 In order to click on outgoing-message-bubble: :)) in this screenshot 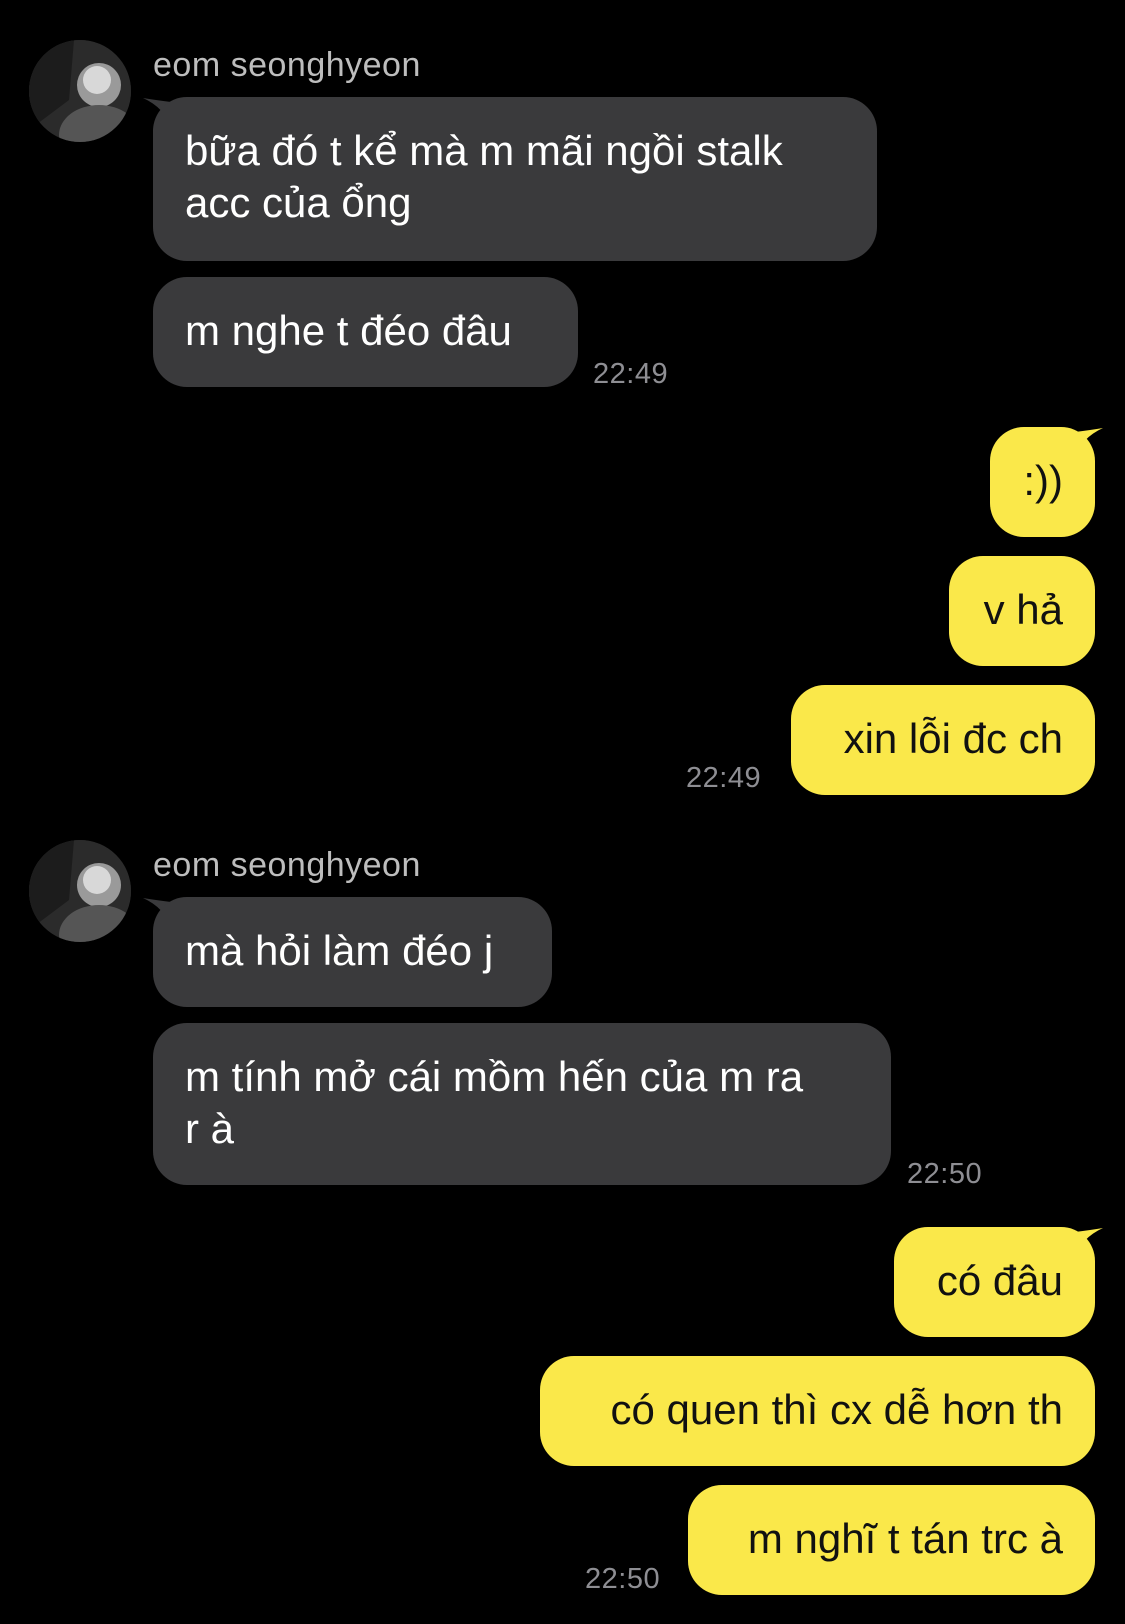, I will do `click(1042, 482)`.